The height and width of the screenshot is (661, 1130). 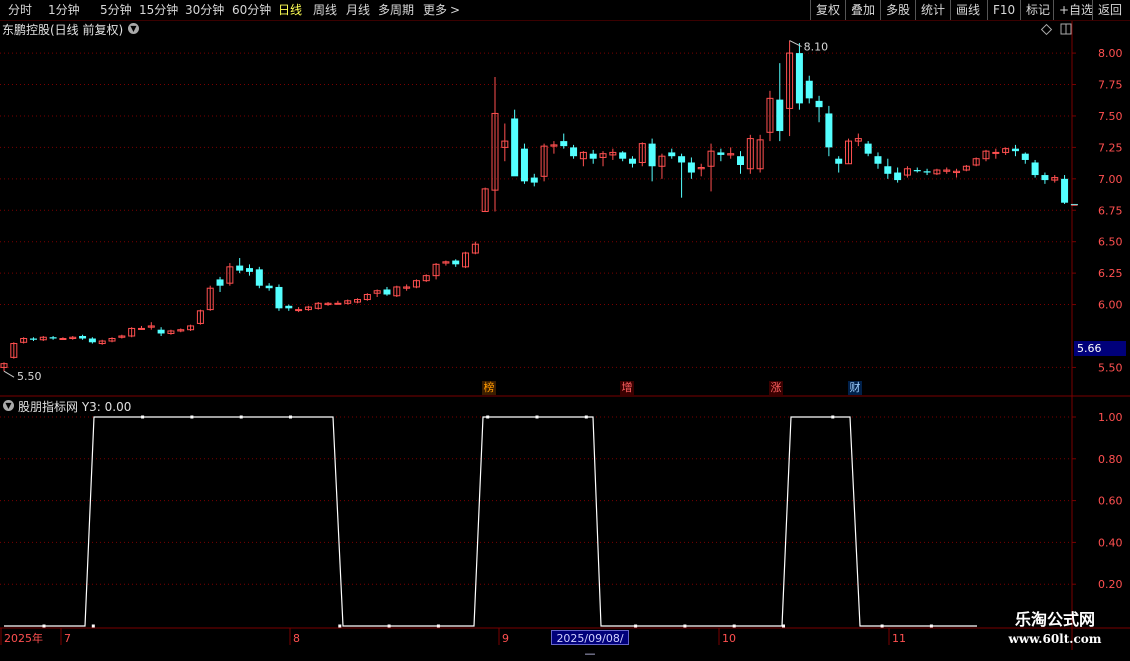 I want to click on low-pointer, so click(x=9, y=374).